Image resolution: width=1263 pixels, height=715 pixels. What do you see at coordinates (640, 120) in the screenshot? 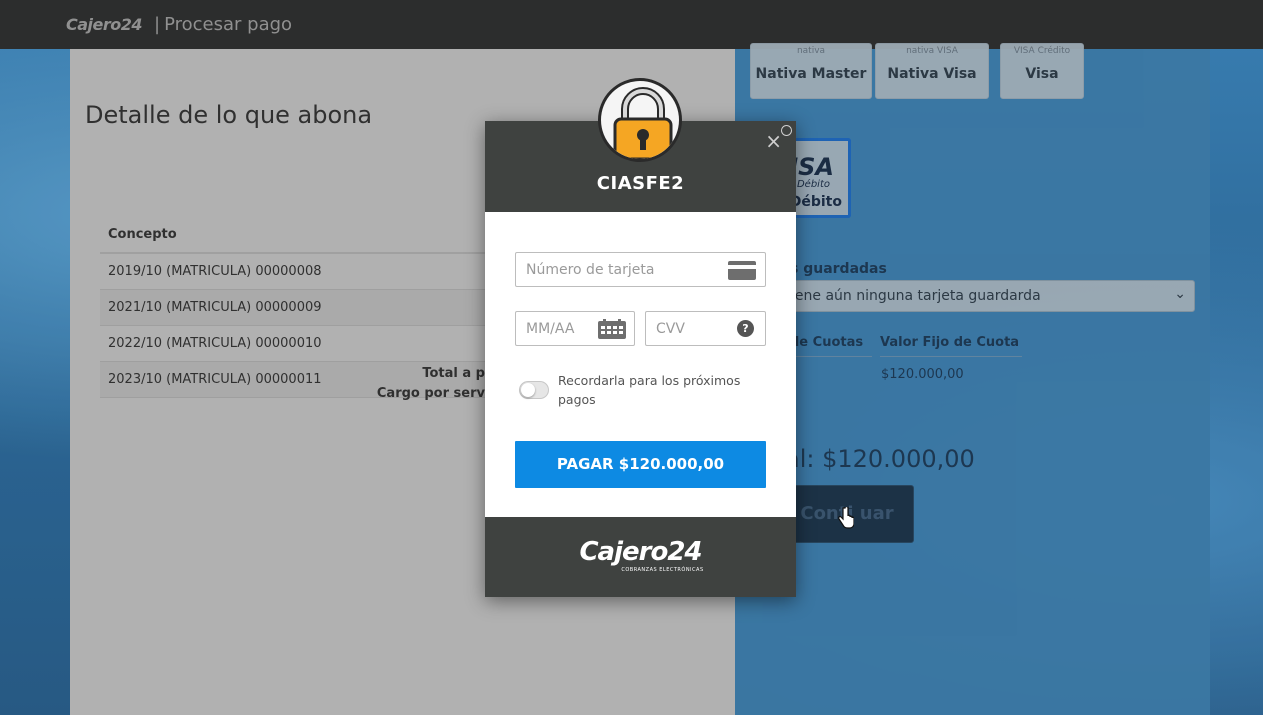
I see `lock-icon` at bounding box center [640, 120].